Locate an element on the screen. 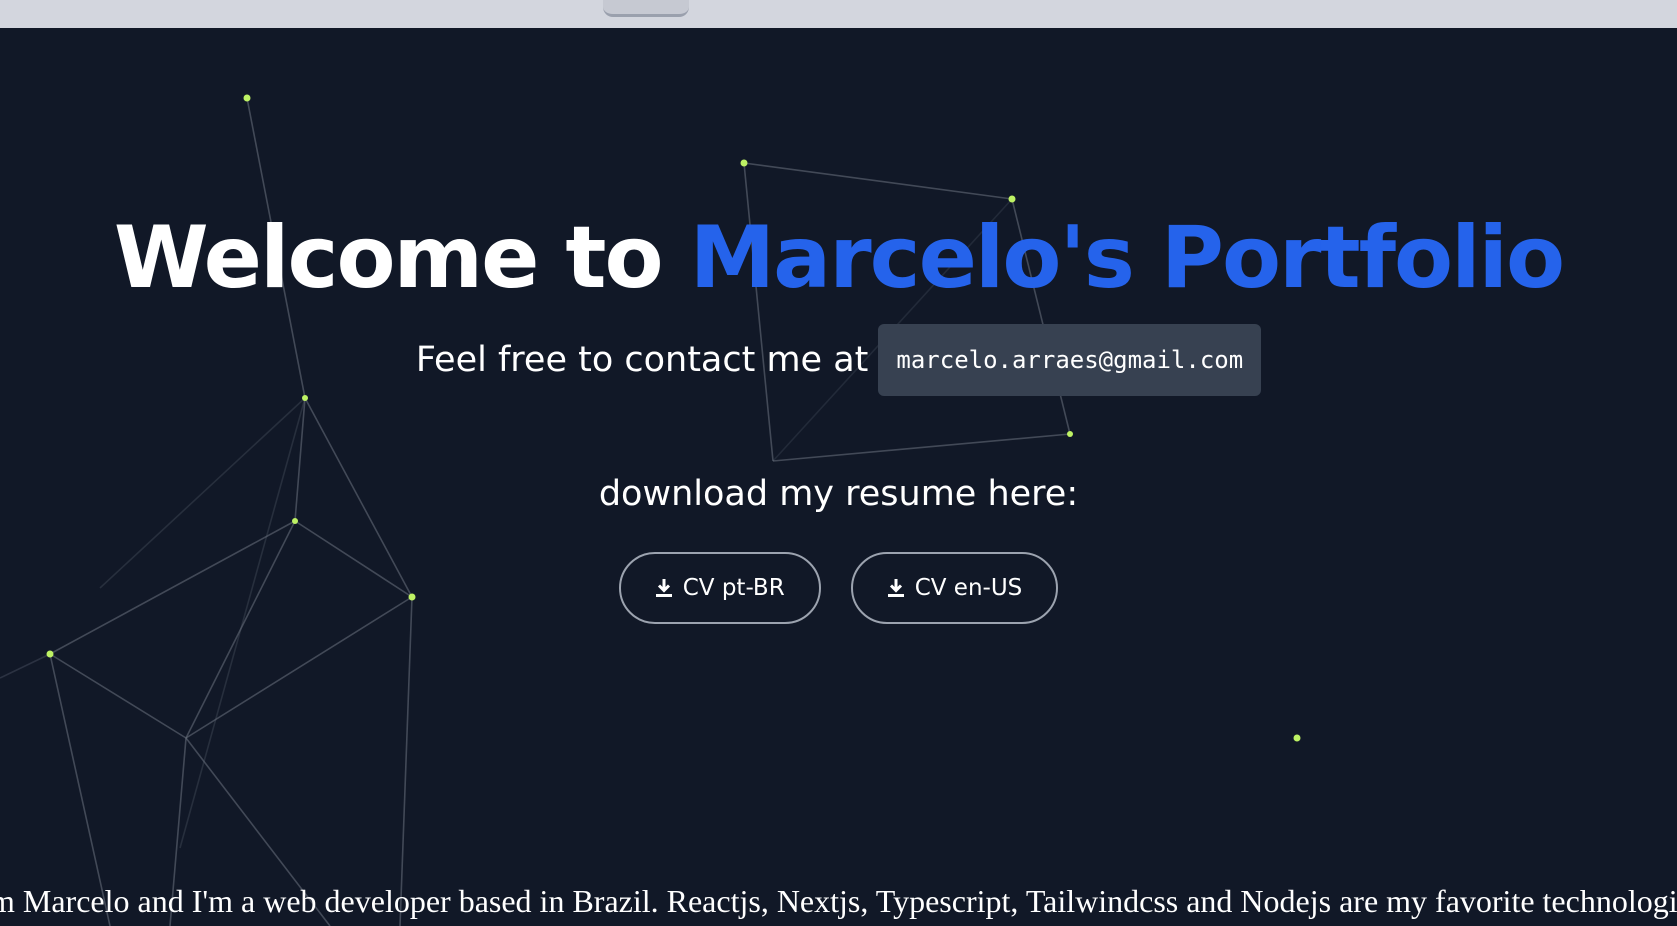 This screenshot has width=1677, height=926. cv-en-us-button: CV en-US is located at coordinates (954, 588).